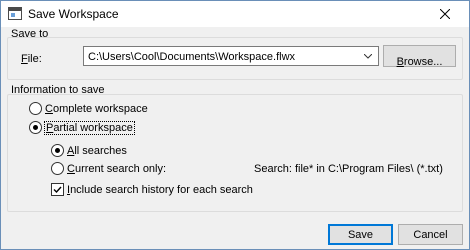 The height and width of the screenshot is (250, 470). I want to click on current-search-only-radio-indicator, so click(57, 168).